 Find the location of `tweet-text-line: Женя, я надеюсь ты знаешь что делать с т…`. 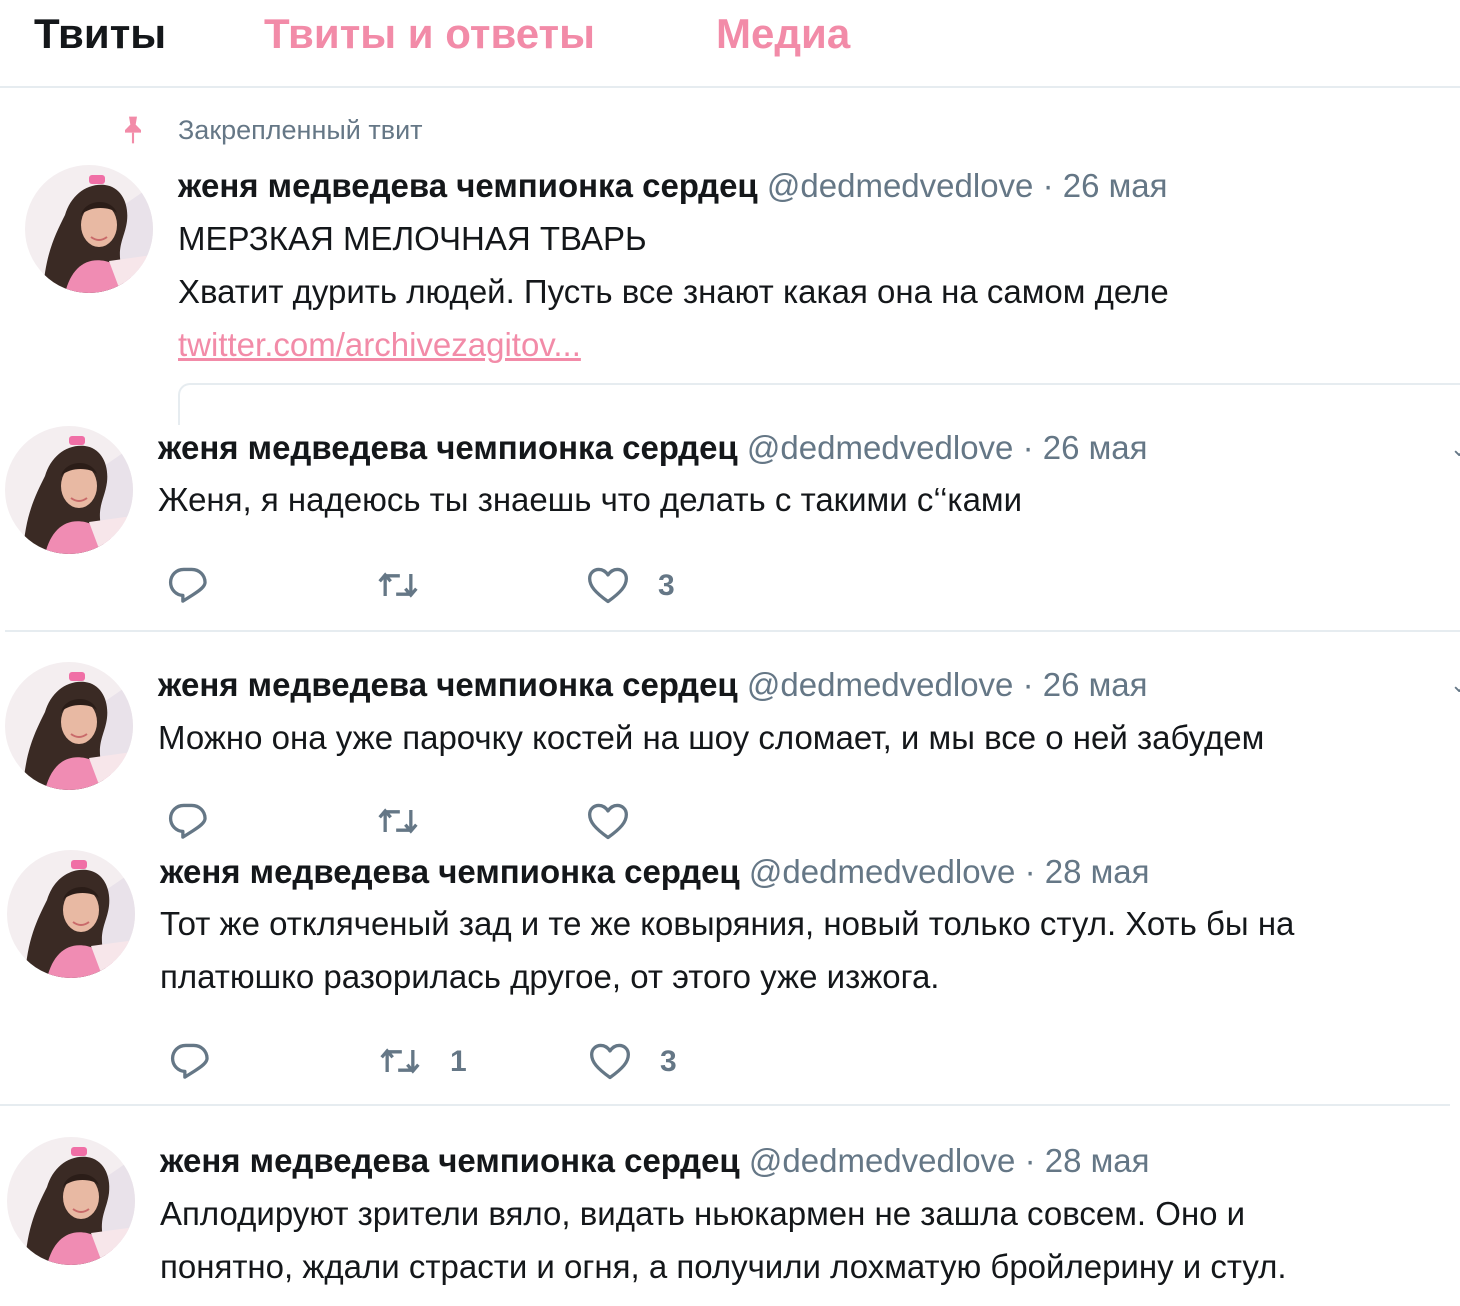

tweet-text-line: Женя, я надеюсь ты знаешь что делать с т… is located at coordinates (590, 499).